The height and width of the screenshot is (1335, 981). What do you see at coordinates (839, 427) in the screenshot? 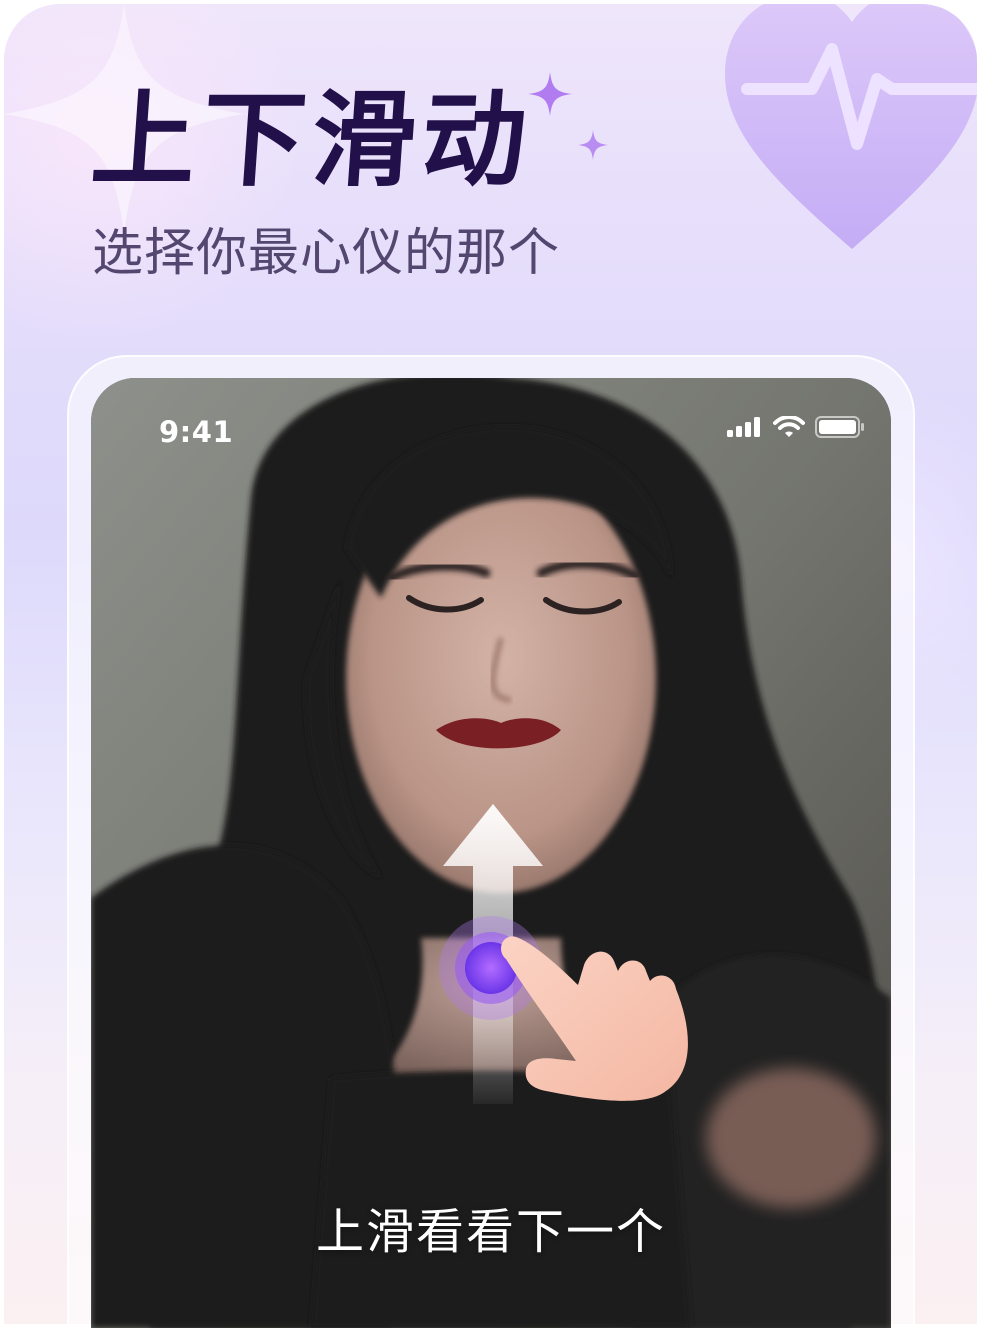
I see `battery-icon` at bounding box center [839, 427].